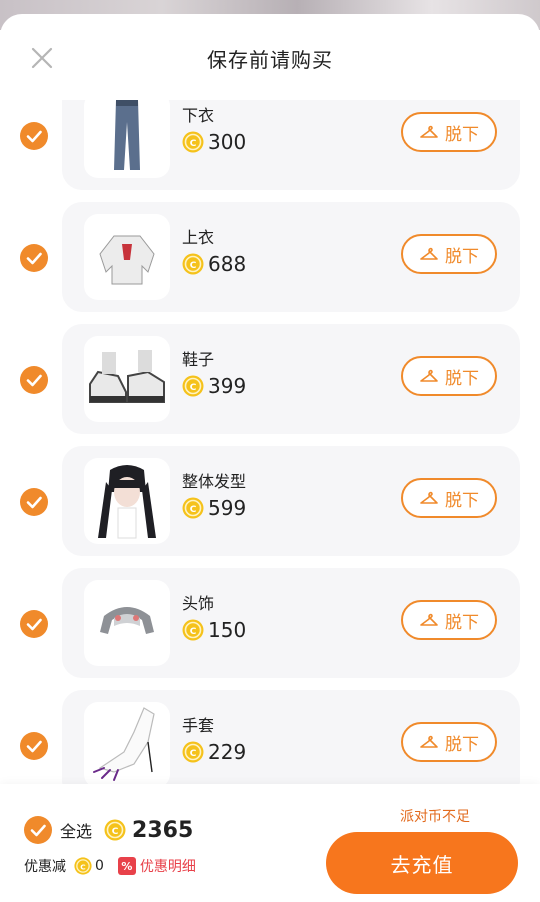  I want to click on item-price: C 399, so click(214, 386).